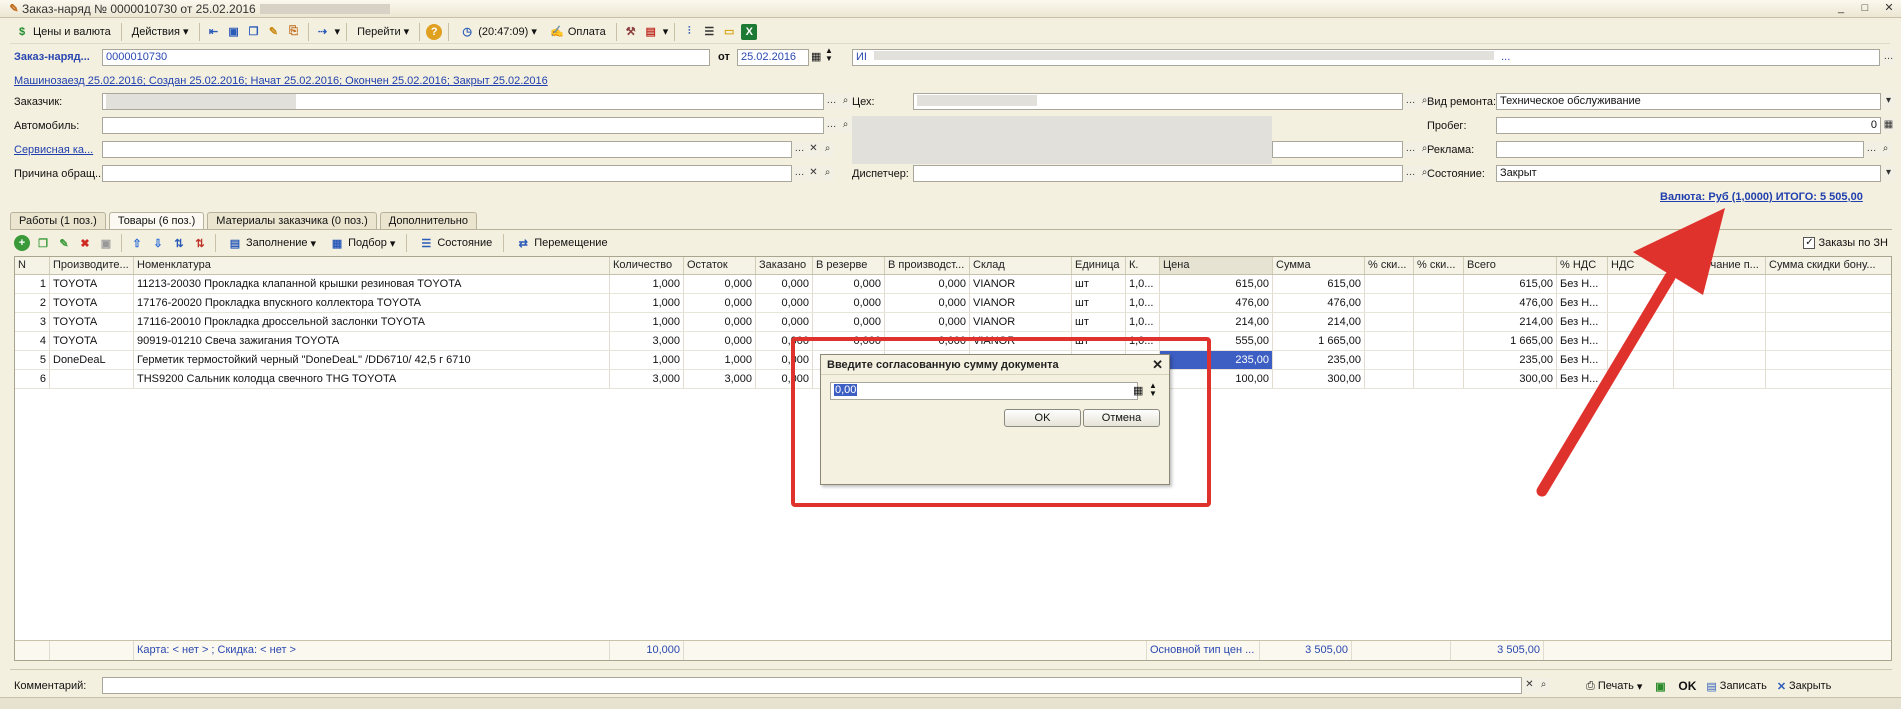  Describe the element at coordinates (271, 243) in the screenshot. I see `fill-menu: ▤ Заполнение ▾` at that location.